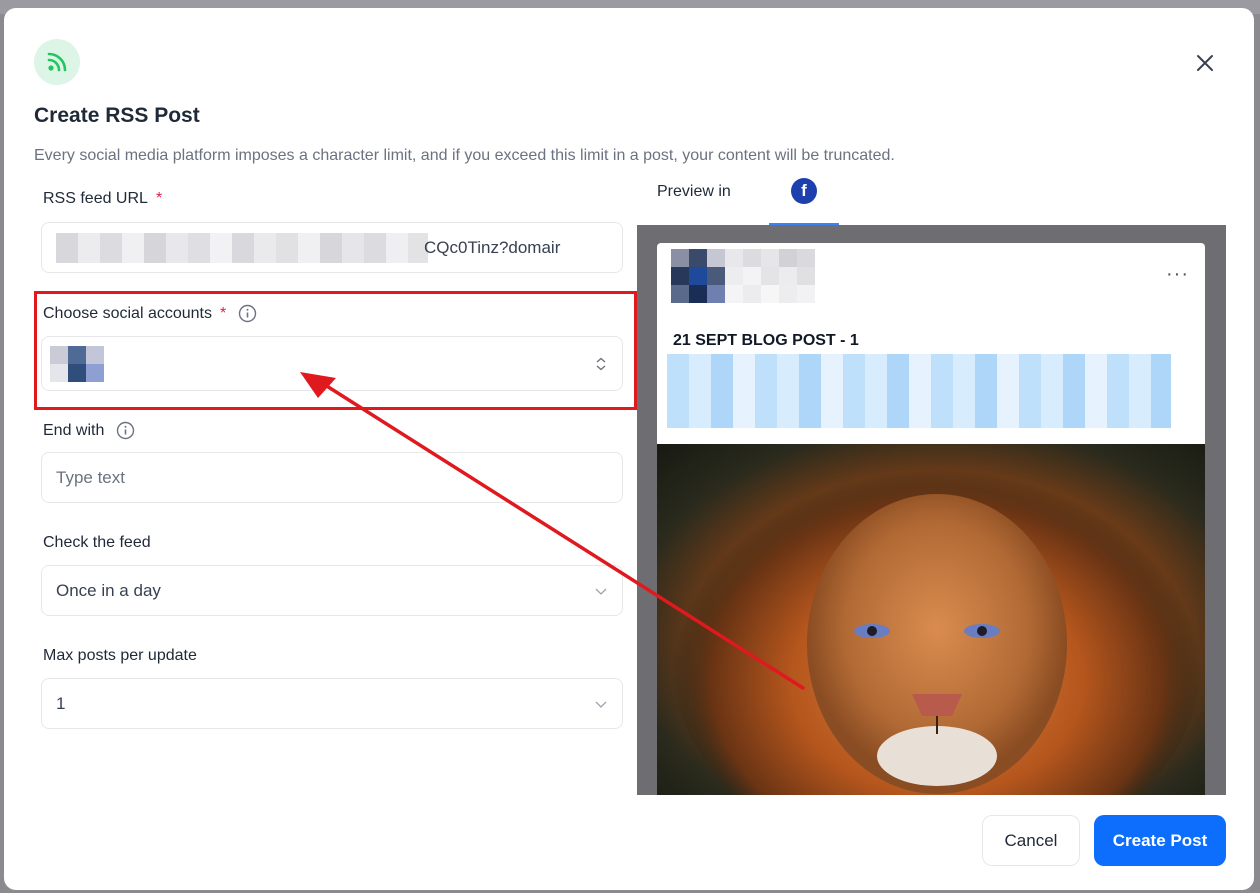  I want to click on redacted-post-link, so click(919, 391).